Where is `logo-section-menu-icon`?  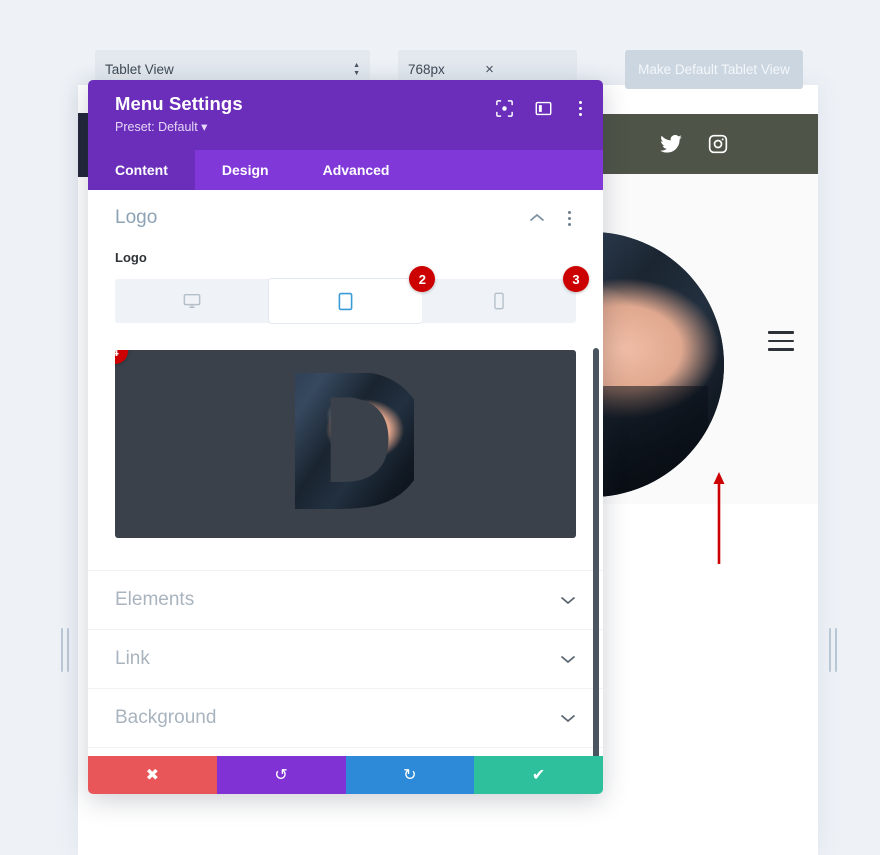
logo-section-menu-icon is located at coordinates (569, 218).